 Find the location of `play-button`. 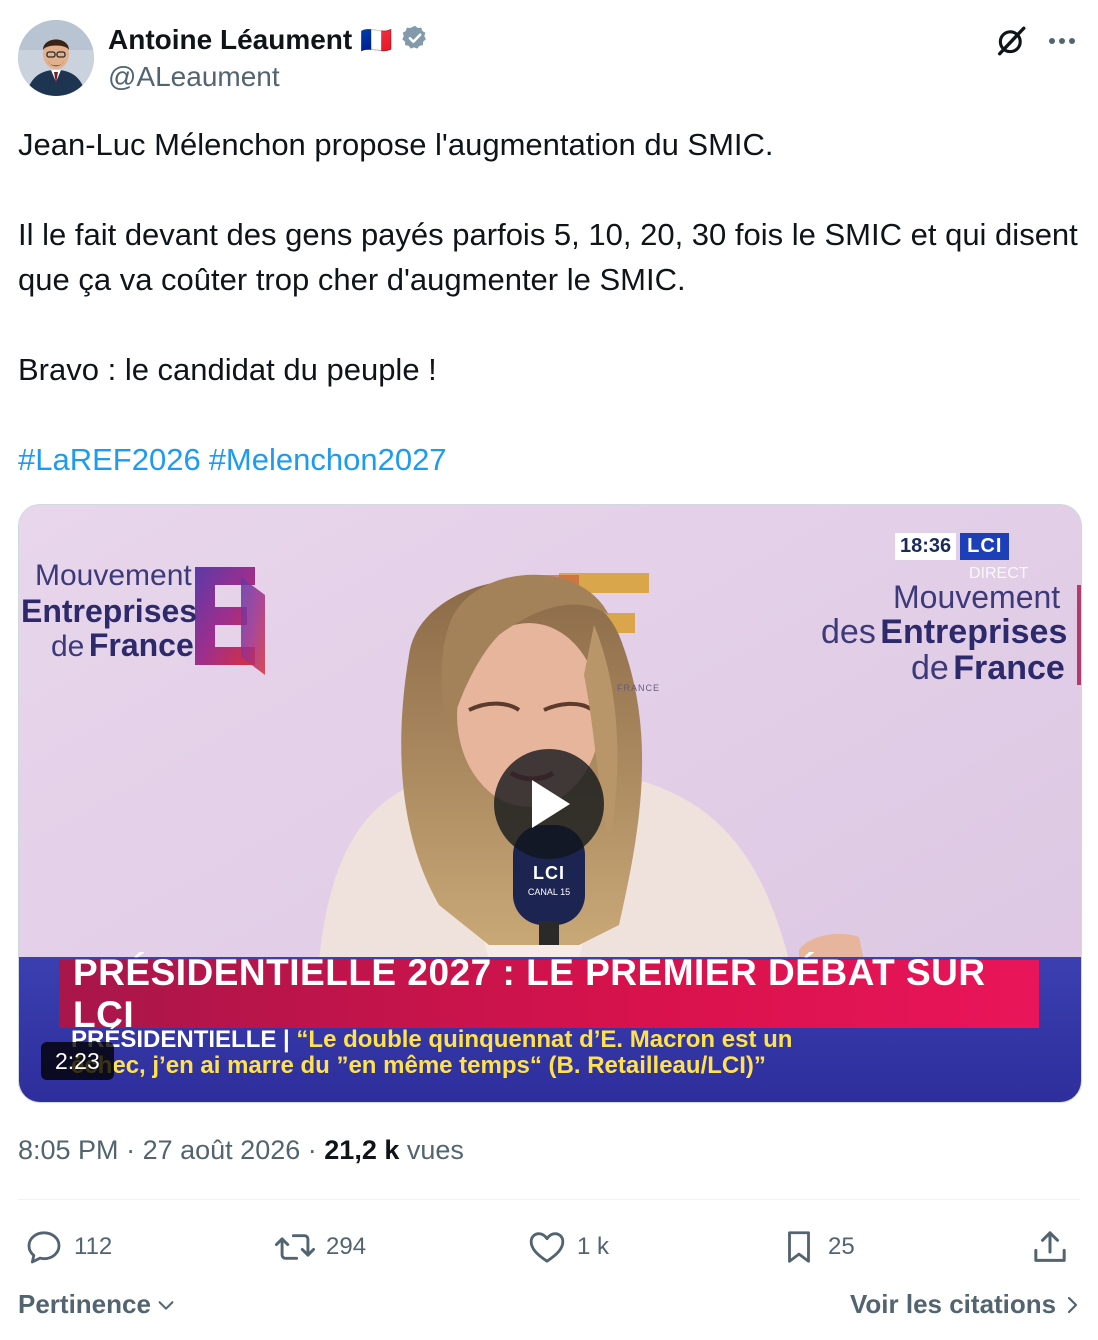

play-button is located at coordinates (549, 804).